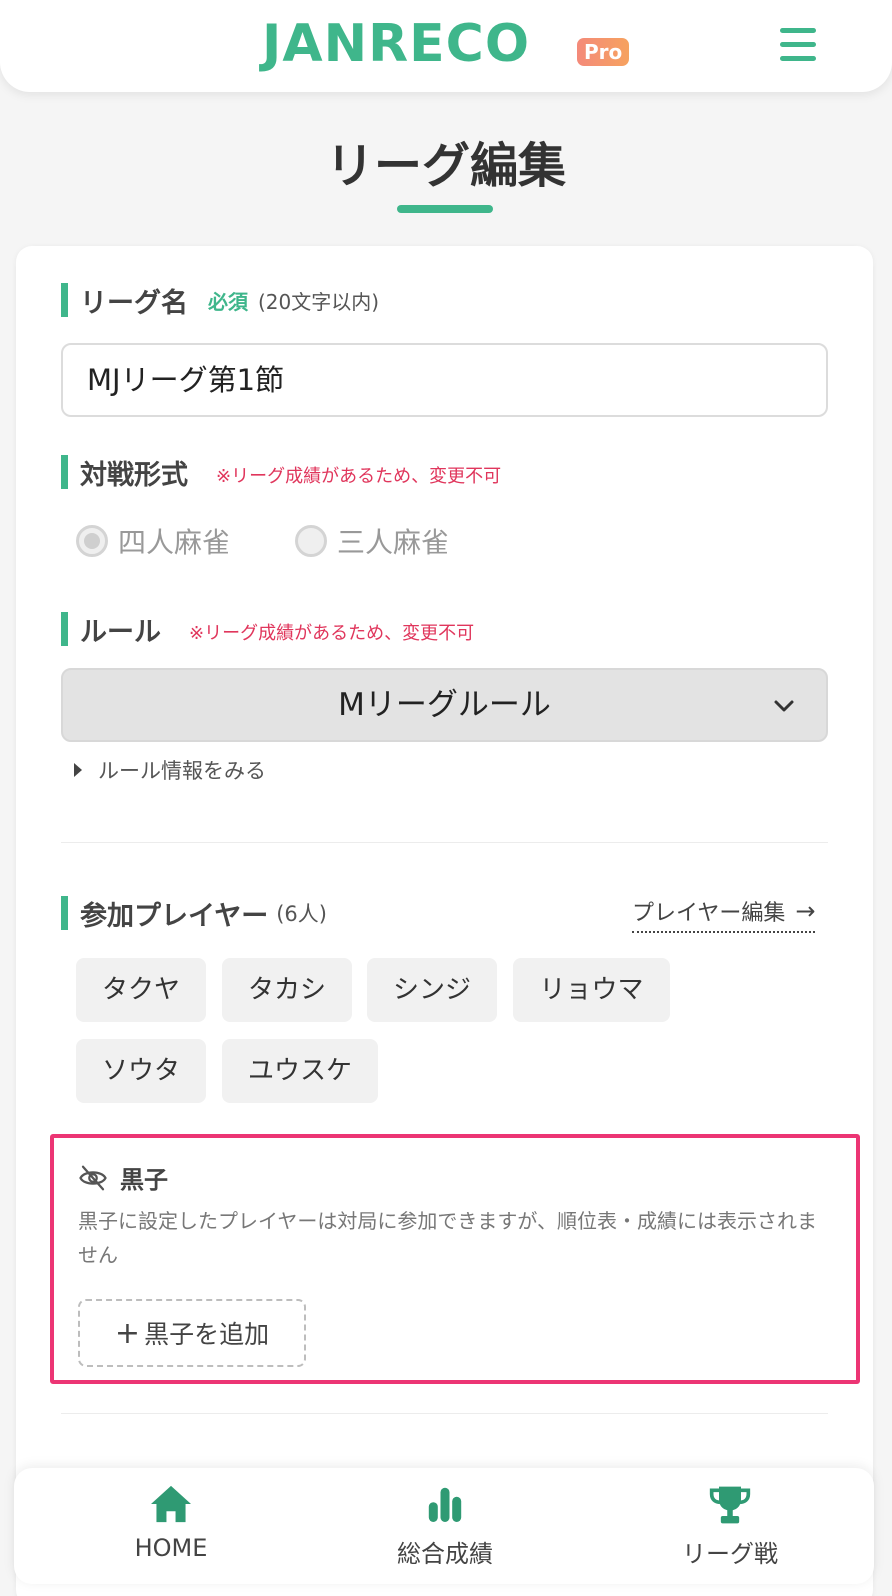 The width and height of the screenshot is (892, 1596). I want to click on rule-label: ルール ※リーグ成績があるため、変更不可, so click(268, 630).